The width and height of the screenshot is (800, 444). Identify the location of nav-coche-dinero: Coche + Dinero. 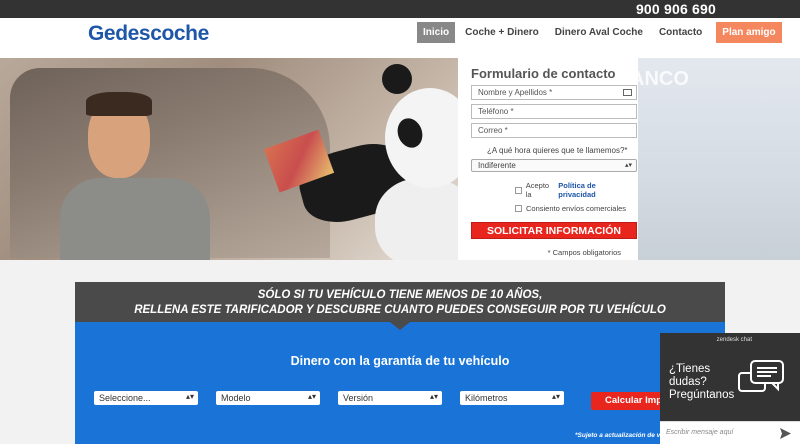
(502, 32).